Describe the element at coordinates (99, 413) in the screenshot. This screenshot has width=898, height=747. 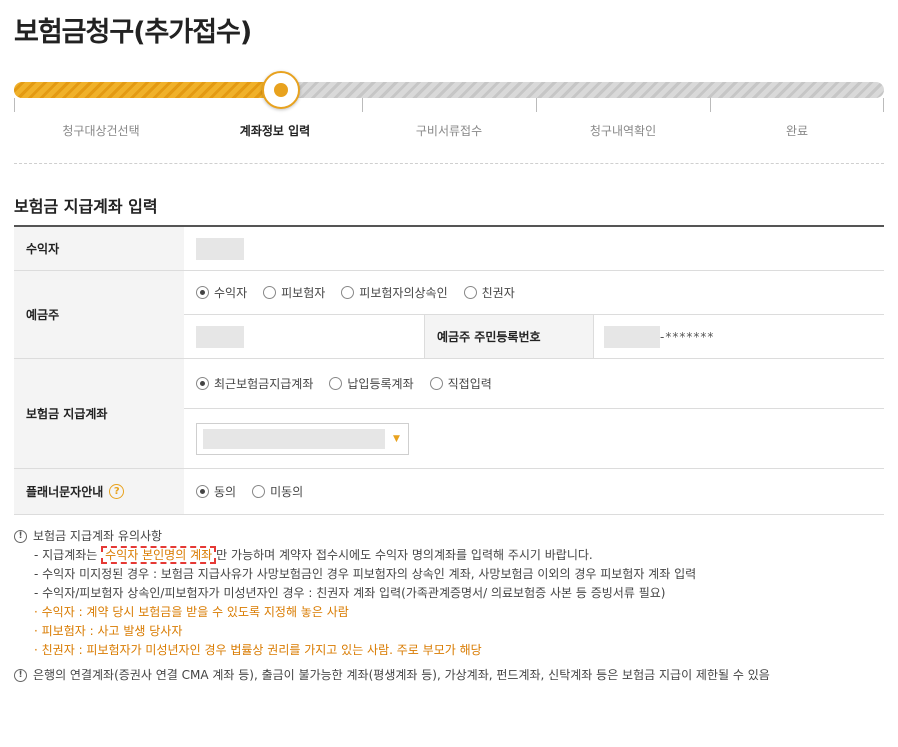
I see `payout-account-label: 보험금 지급계좌` at that location.